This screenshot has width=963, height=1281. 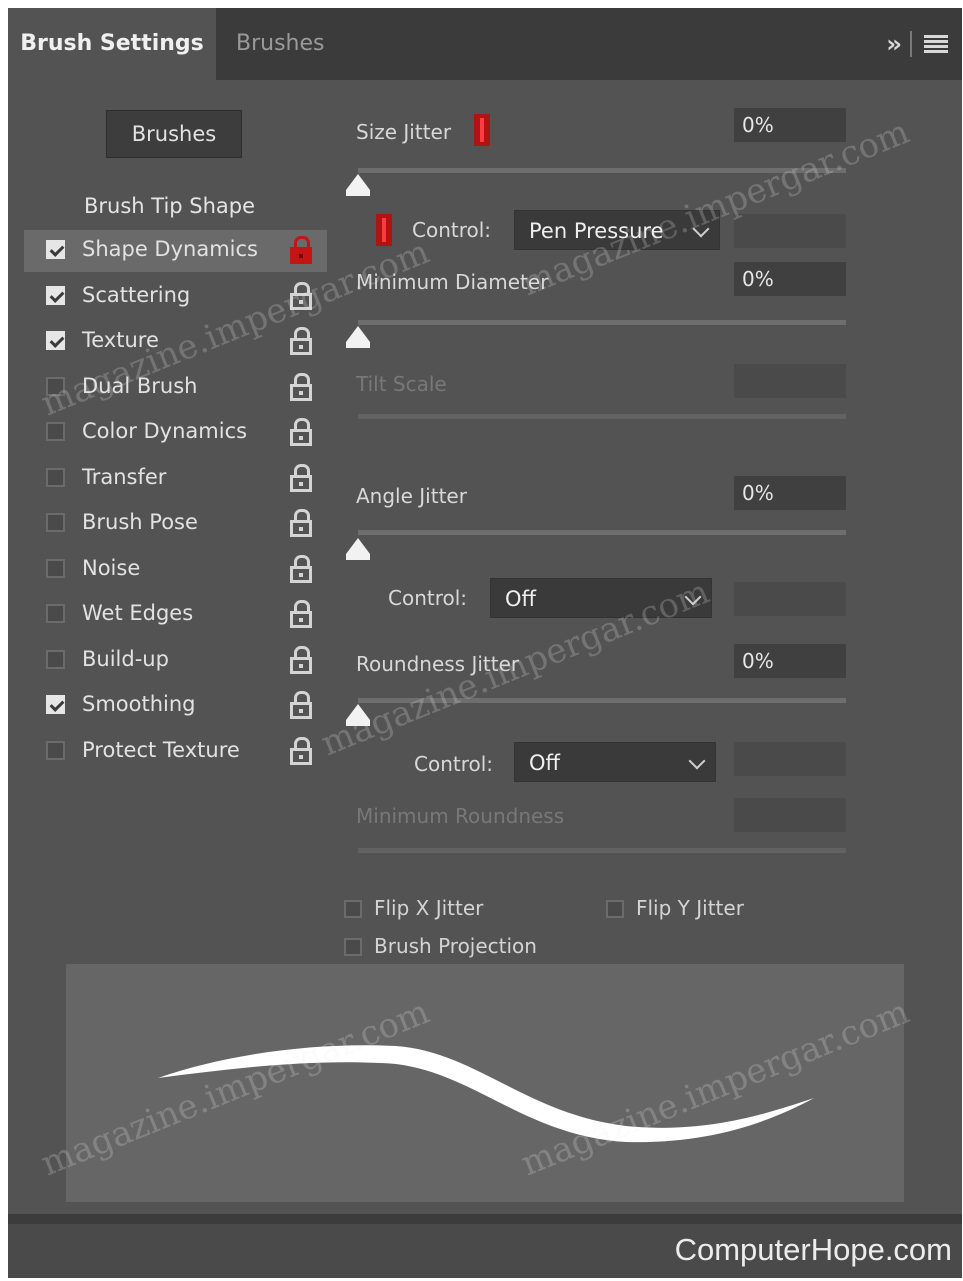 I want to click on size-jitter-value: 0%, so click(x=790, y=125).